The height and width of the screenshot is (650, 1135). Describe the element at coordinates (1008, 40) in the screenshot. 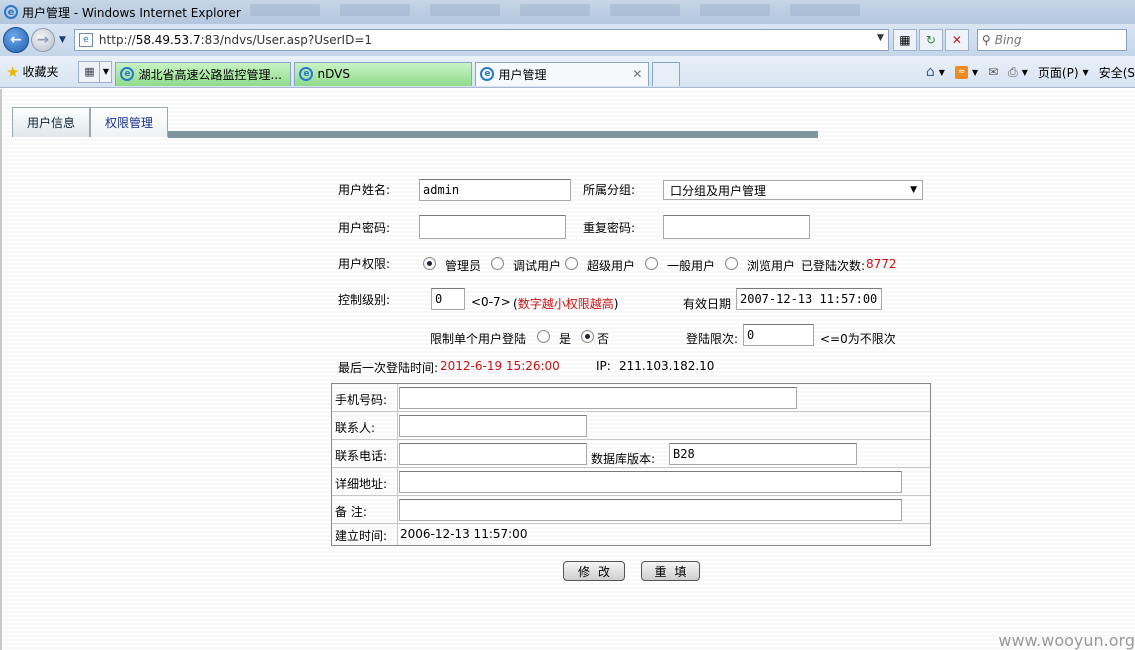

I see `search-placeholder: Bing` at that location.